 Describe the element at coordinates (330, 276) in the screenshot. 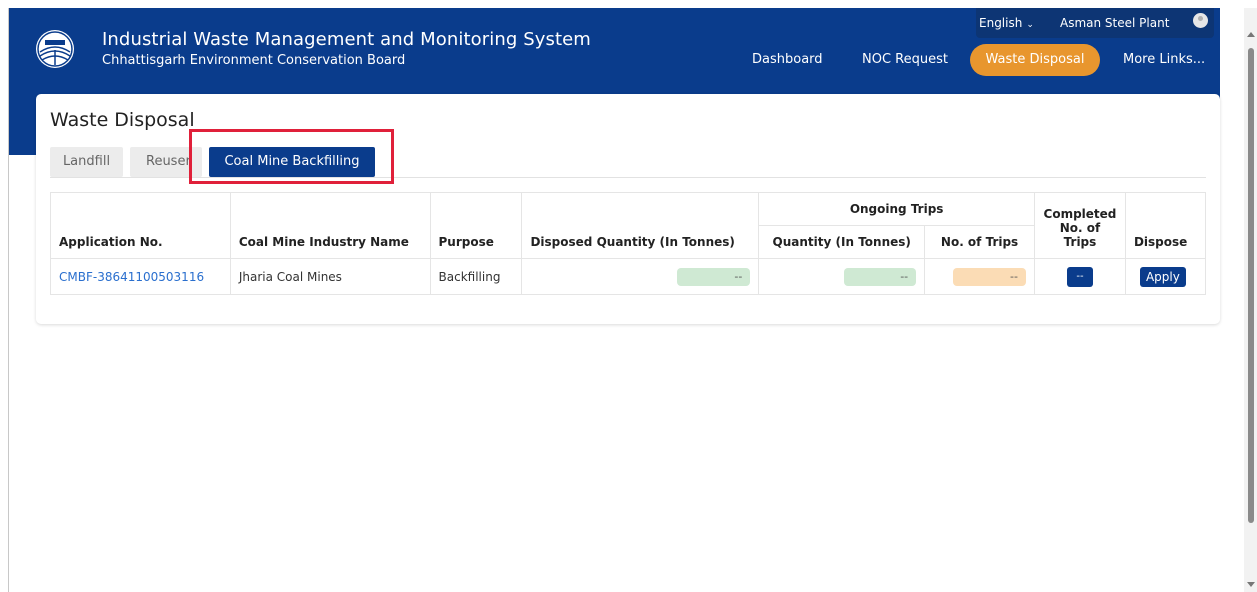

I see `industry-name-cell: Jharia Coal Mines` at that location.